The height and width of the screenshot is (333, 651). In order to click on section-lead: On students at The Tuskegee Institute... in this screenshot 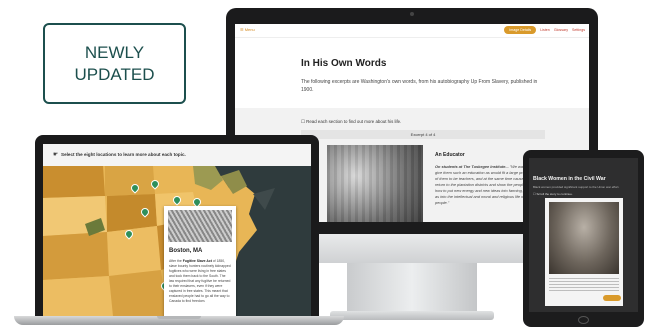, I will do `click(472, 166)`.